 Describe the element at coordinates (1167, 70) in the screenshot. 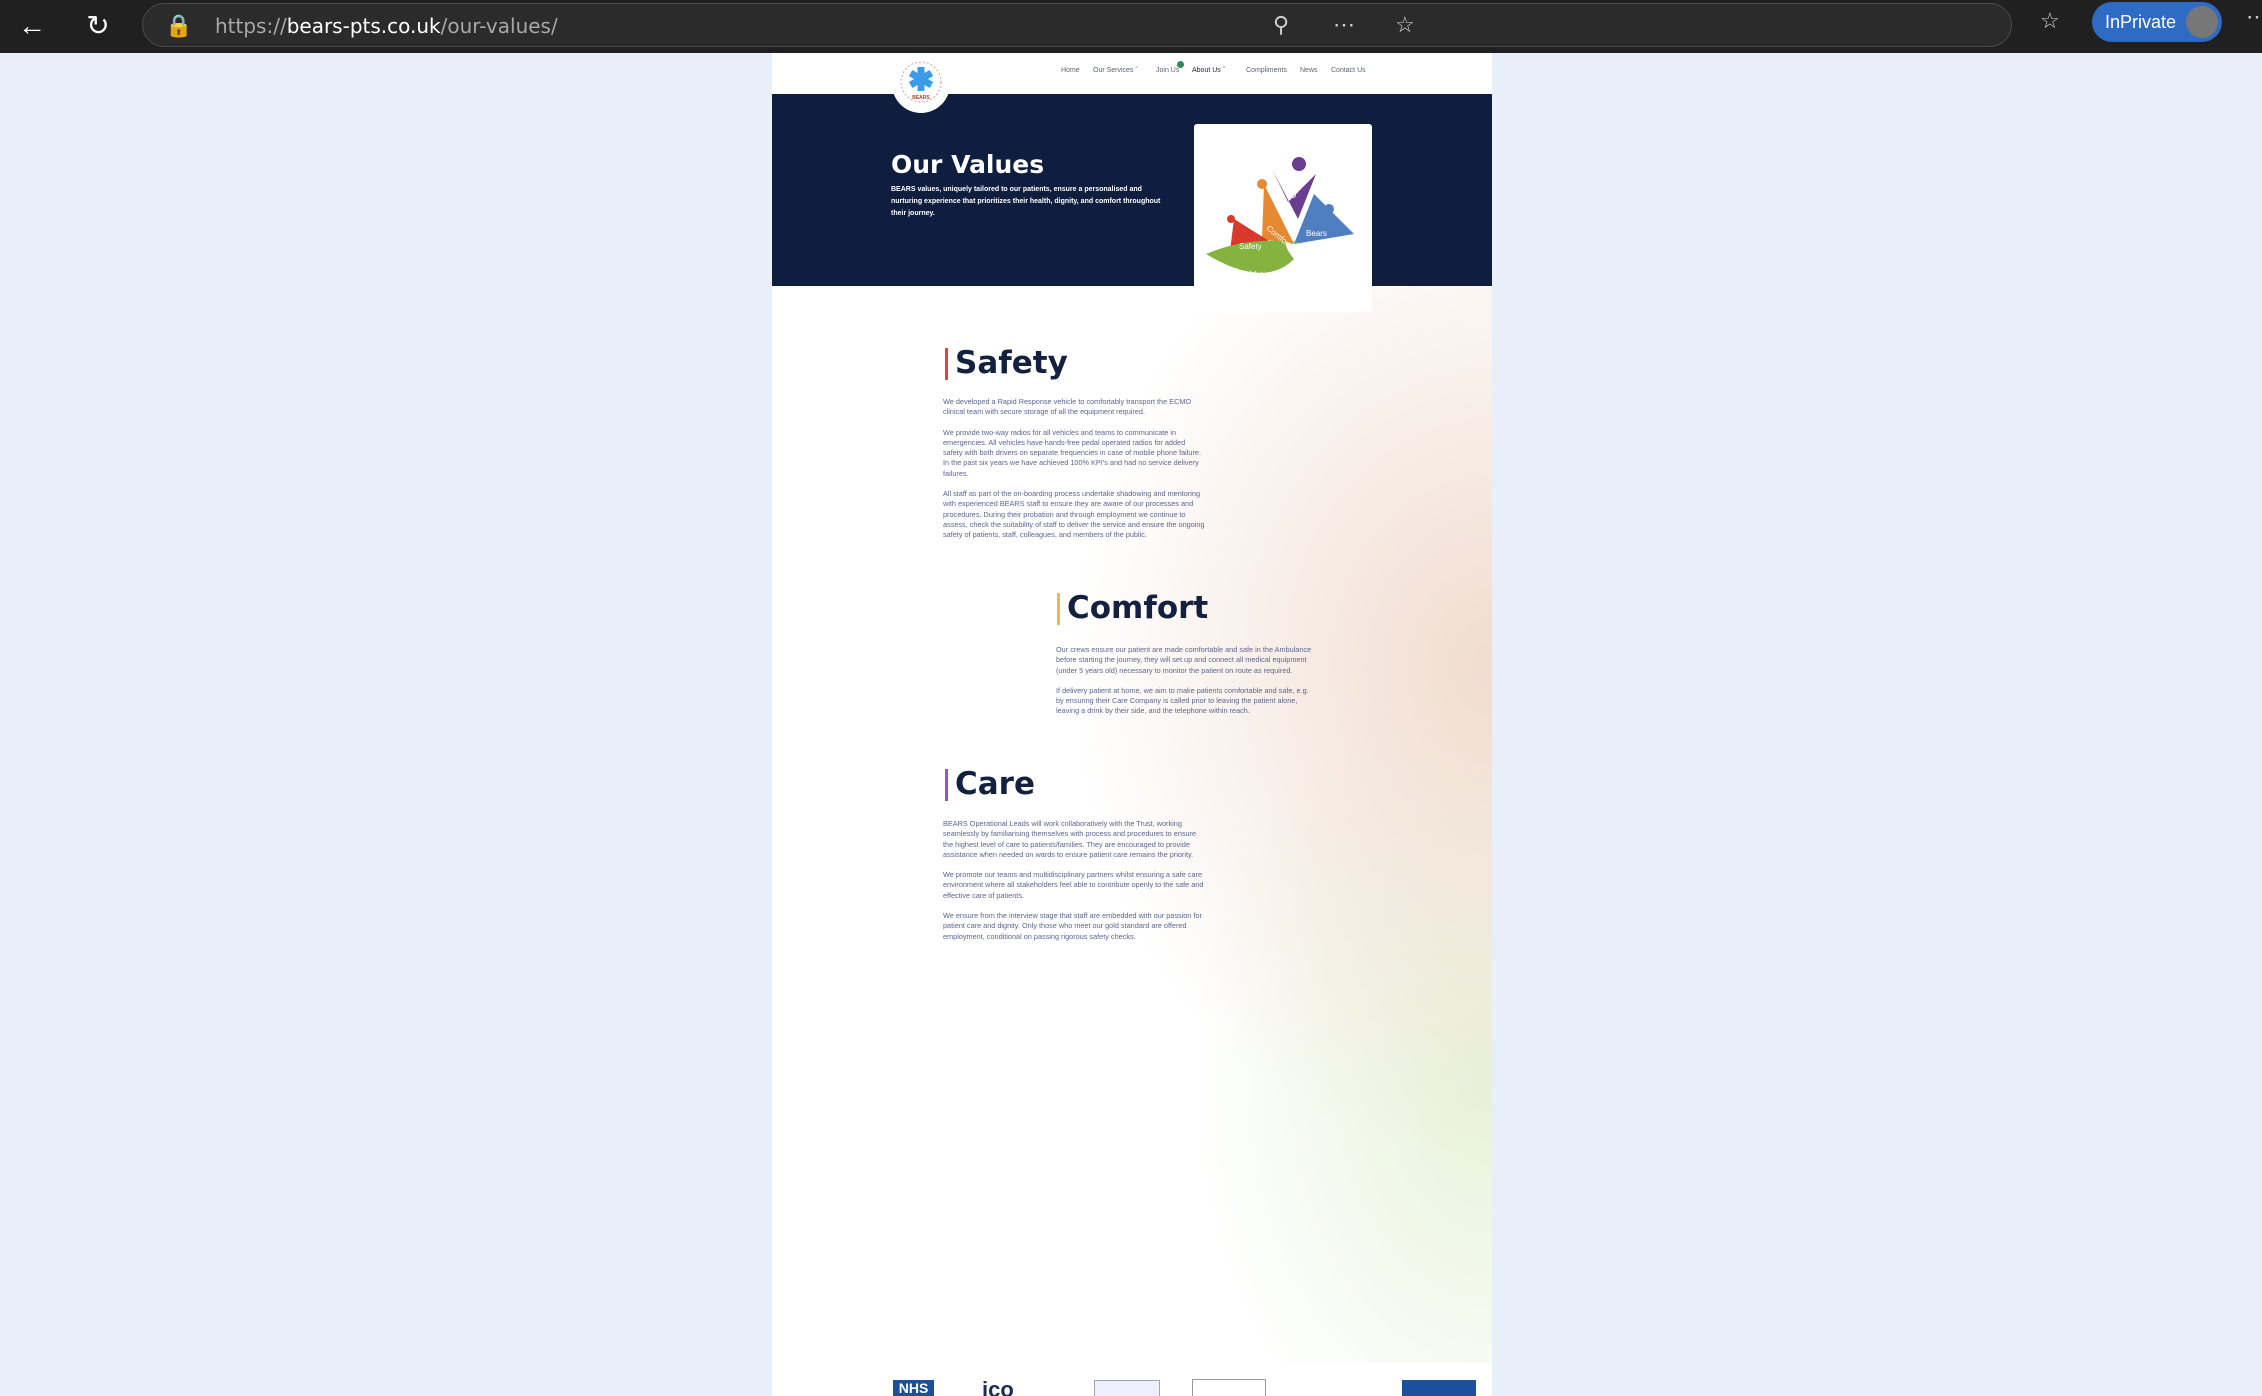

I see `nav-join-us: Join Us` at that location.